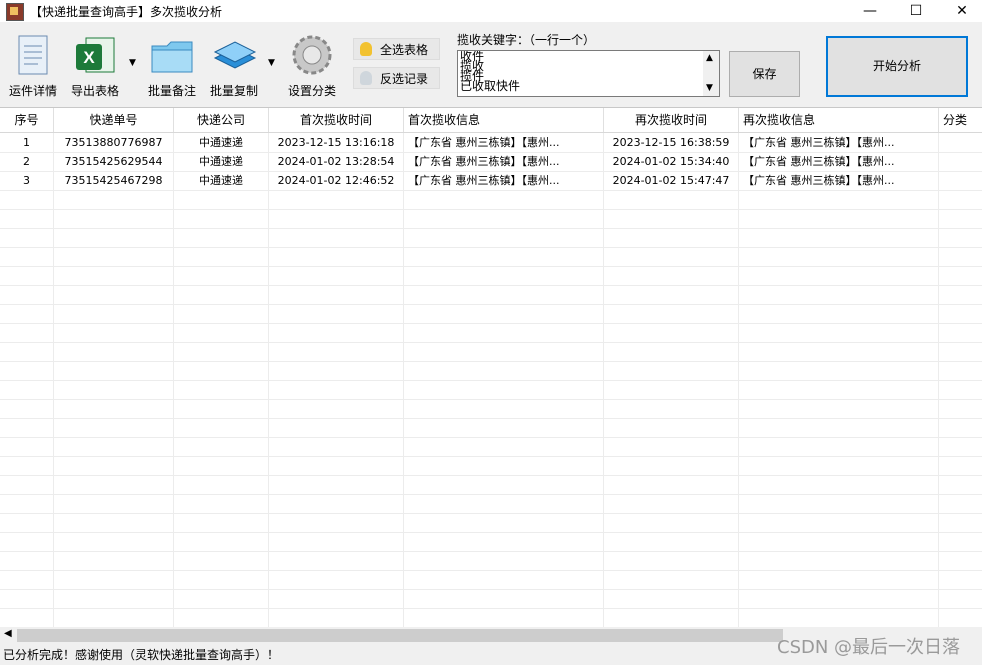 The width and height of the screenshot is (982, 665). Describe the element at coordinates (336, 120) in the screenshot. I see `column-header: 首次揽收时间` at that location.